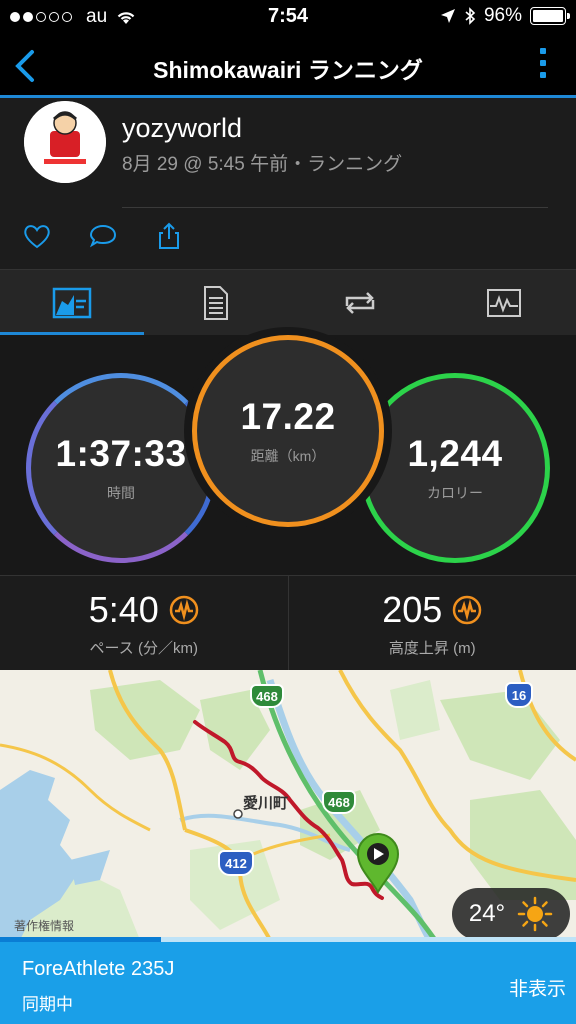  I want to click on share-icon, so click(169, 236).